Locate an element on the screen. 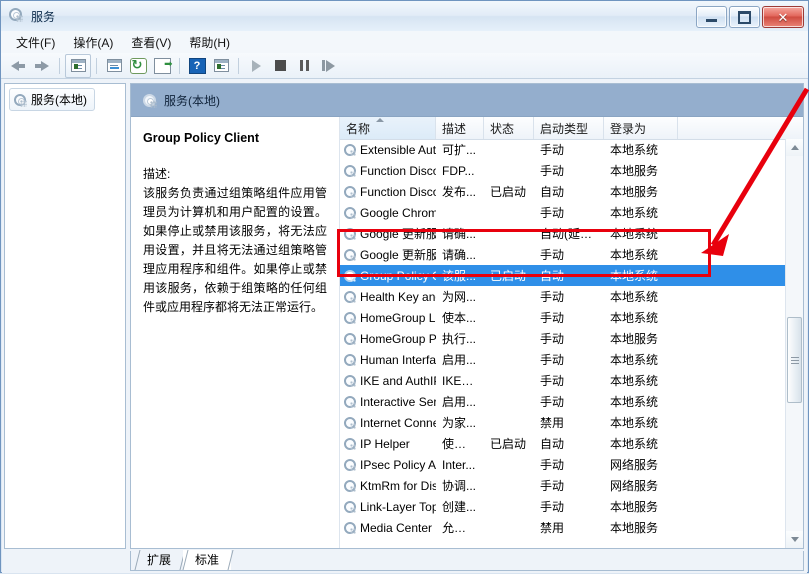 Image resolution: width=809 pixels, height=574 pixels. menu-help: 帮助(H) is located at coordinates (209, 42).